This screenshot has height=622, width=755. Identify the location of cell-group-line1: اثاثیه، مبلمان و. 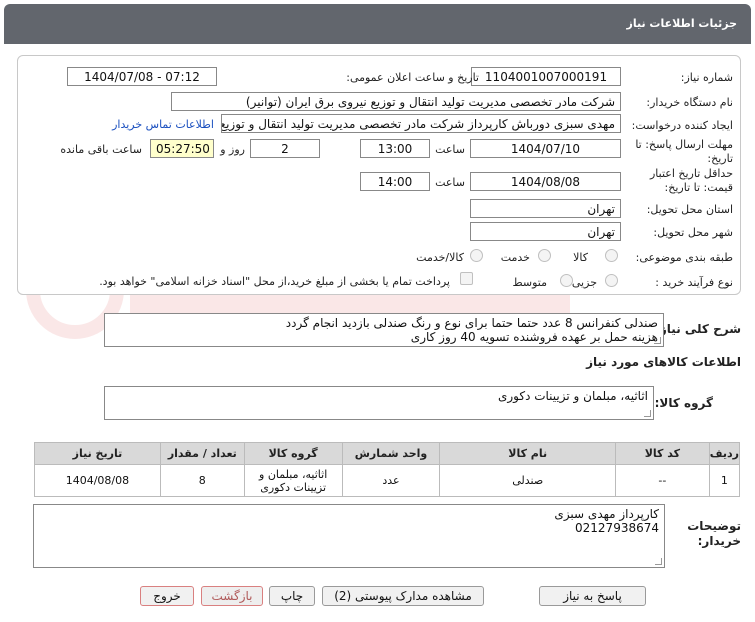
(293, 474).